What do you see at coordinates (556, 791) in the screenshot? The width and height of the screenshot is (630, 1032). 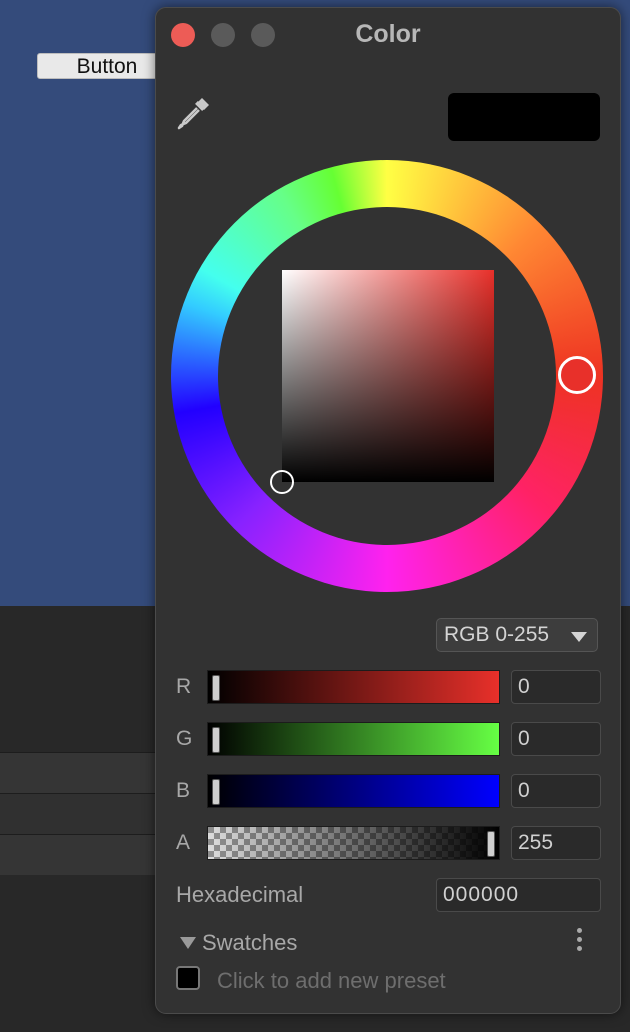 I see `value-field-b: 0` at bounding box center [556, 791].